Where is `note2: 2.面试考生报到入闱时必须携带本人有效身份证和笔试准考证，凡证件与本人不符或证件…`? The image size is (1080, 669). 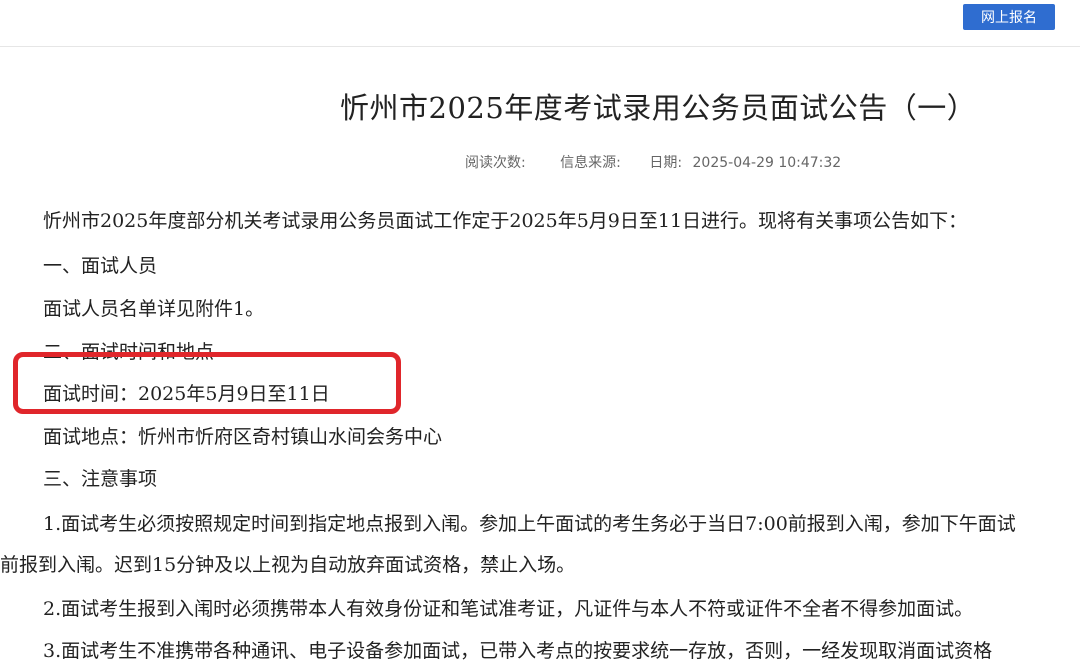
note2: 2.面试考生报到入闱时必须携带本人有效身份证和笔试准考证，凡证件与本人不符或证件… is located at coordinates (508, 609).